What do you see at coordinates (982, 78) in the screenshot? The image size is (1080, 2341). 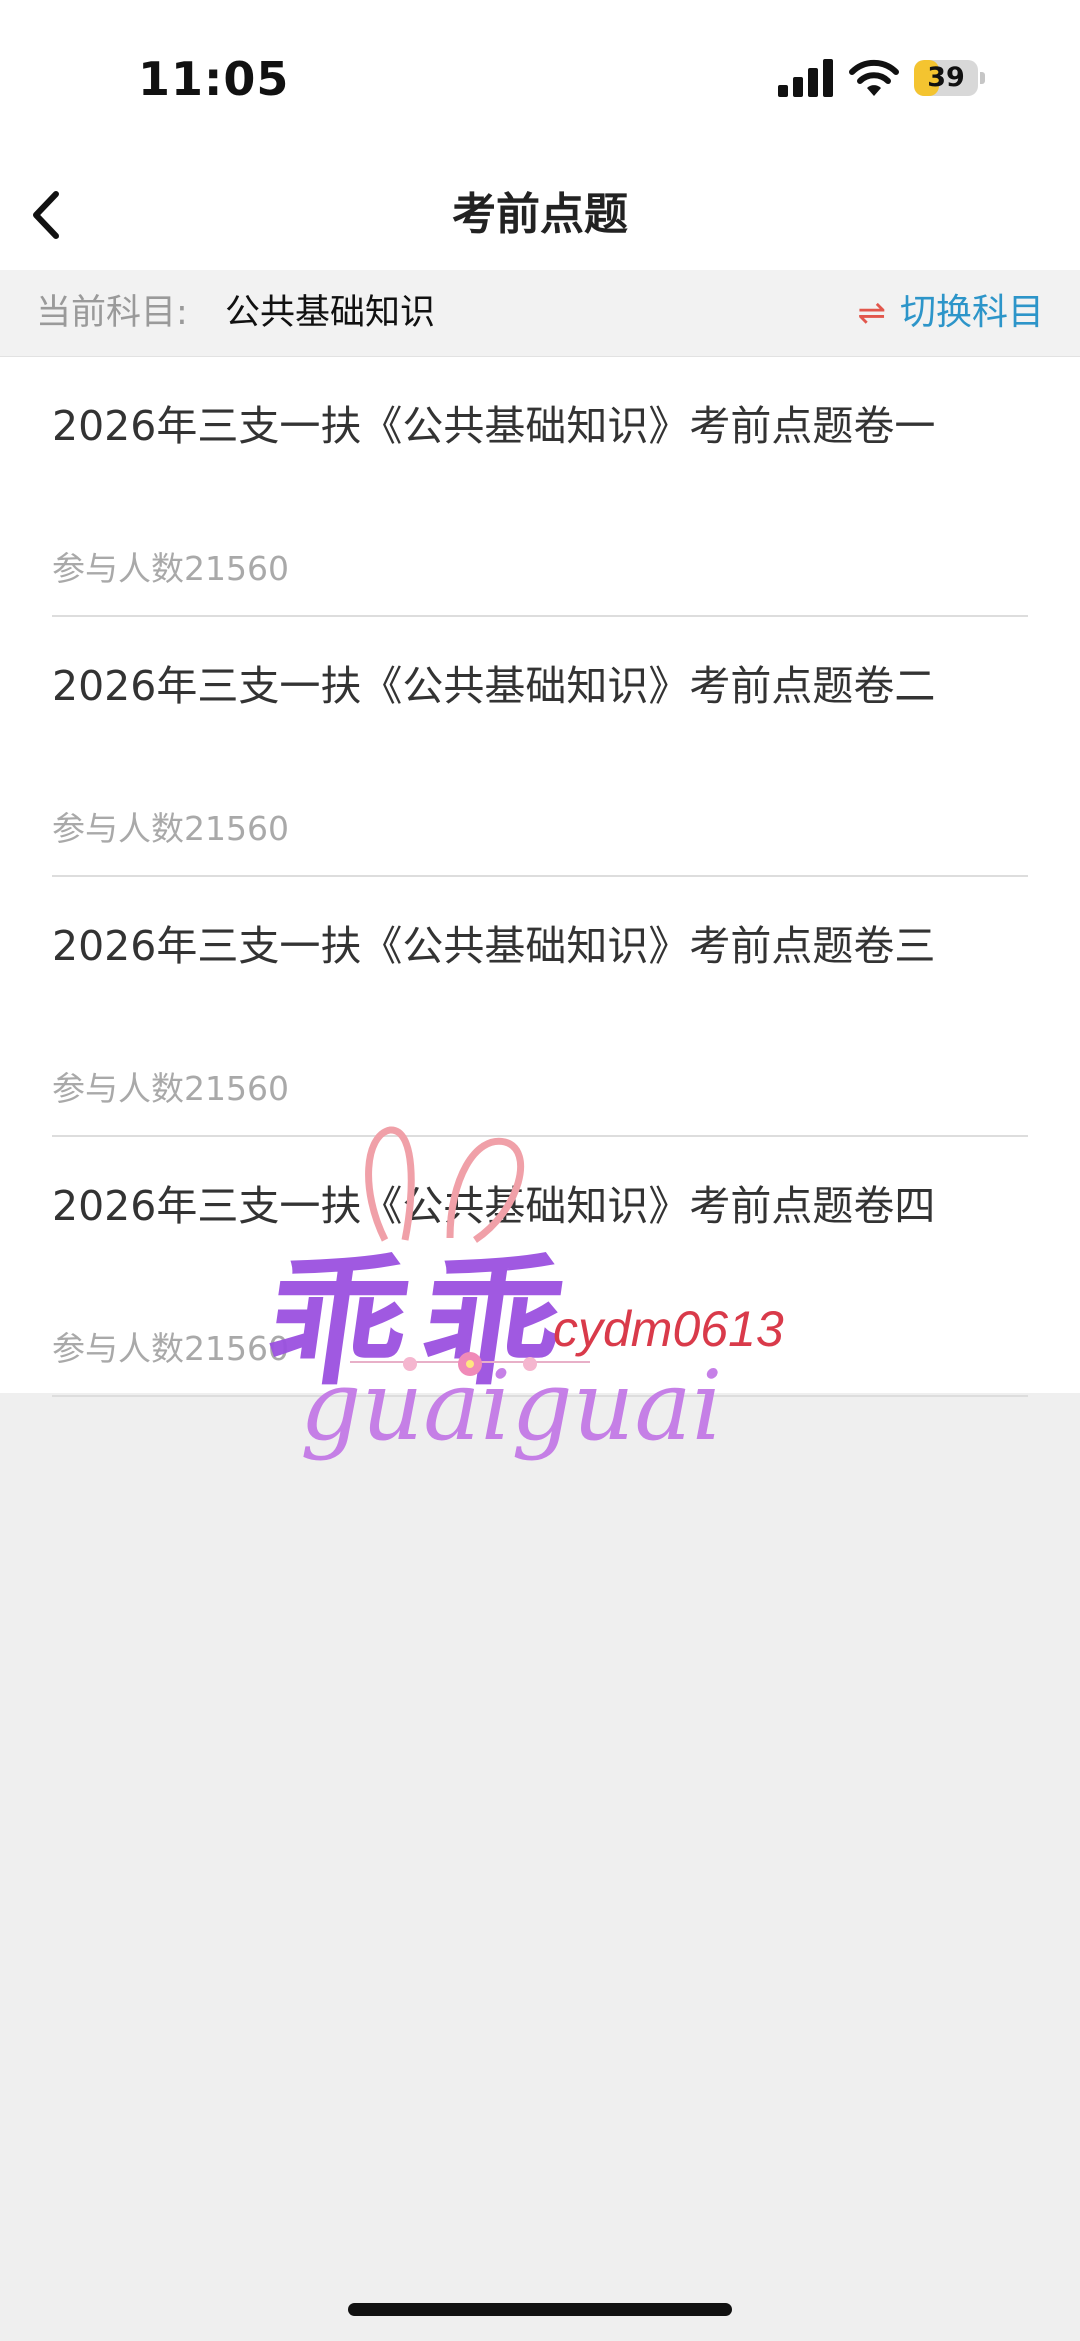 I see `battery-cap` at bounding box center [982, 78].